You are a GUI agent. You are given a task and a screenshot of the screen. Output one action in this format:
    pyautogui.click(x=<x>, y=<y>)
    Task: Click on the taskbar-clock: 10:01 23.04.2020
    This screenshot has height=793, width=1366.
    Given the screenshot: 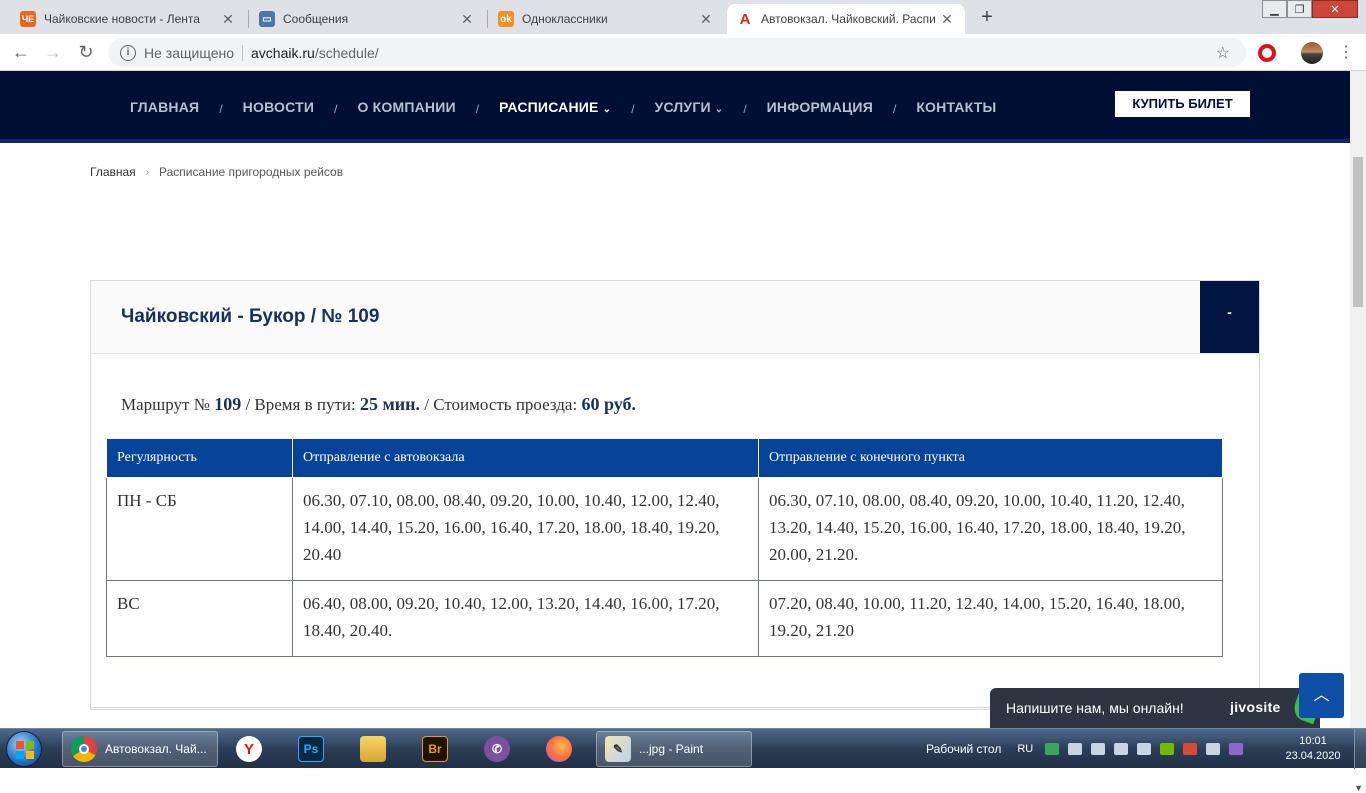 What is the action you would take?
    pyautogui.click(x=1313, y=749)
    